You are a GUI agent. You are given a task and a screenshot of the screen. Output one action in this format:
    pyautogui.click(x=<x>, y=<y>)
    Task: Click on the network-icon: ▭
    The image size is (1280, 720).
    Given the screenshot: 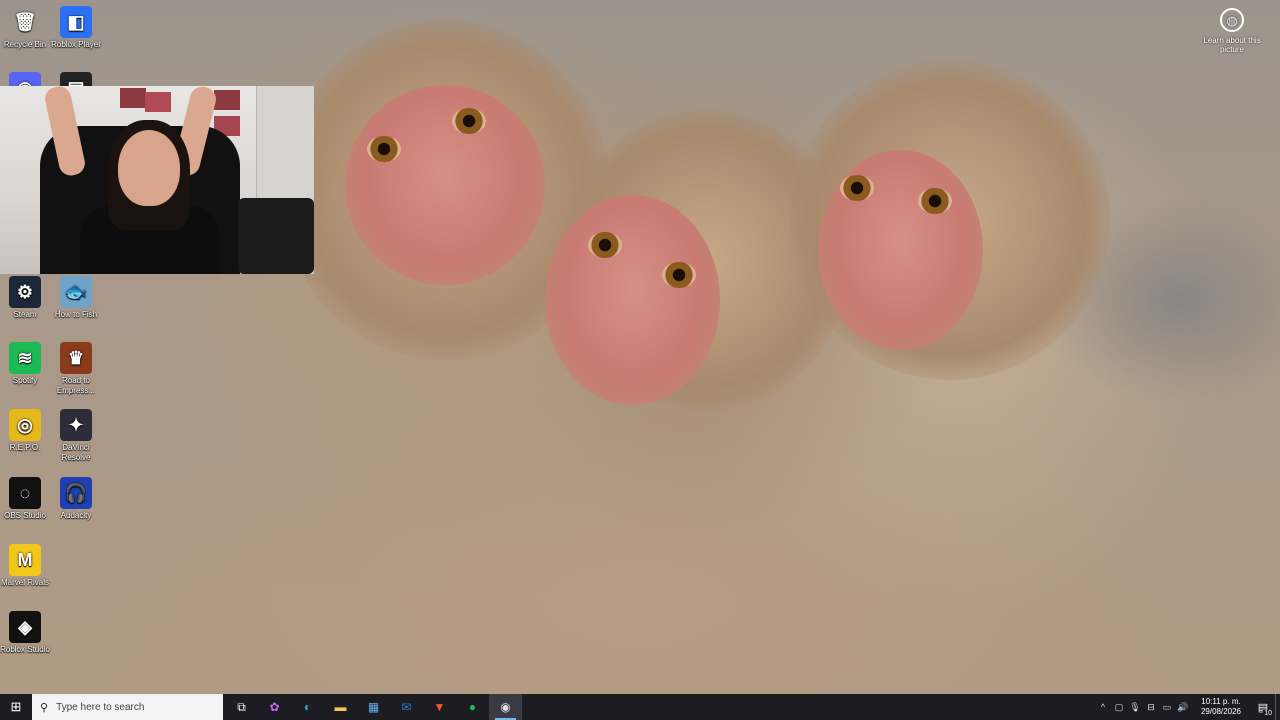 What is the action you would take?
    pyautogui.click(x=1167, y=707)
    